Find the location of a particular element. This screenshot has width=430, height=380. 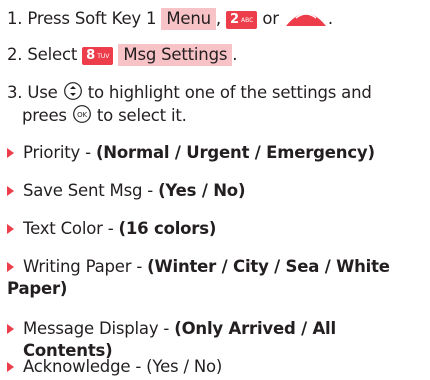

option-priority: Priority - (Normal / Urgent / Emergency) is located at coordinates (191, 153).